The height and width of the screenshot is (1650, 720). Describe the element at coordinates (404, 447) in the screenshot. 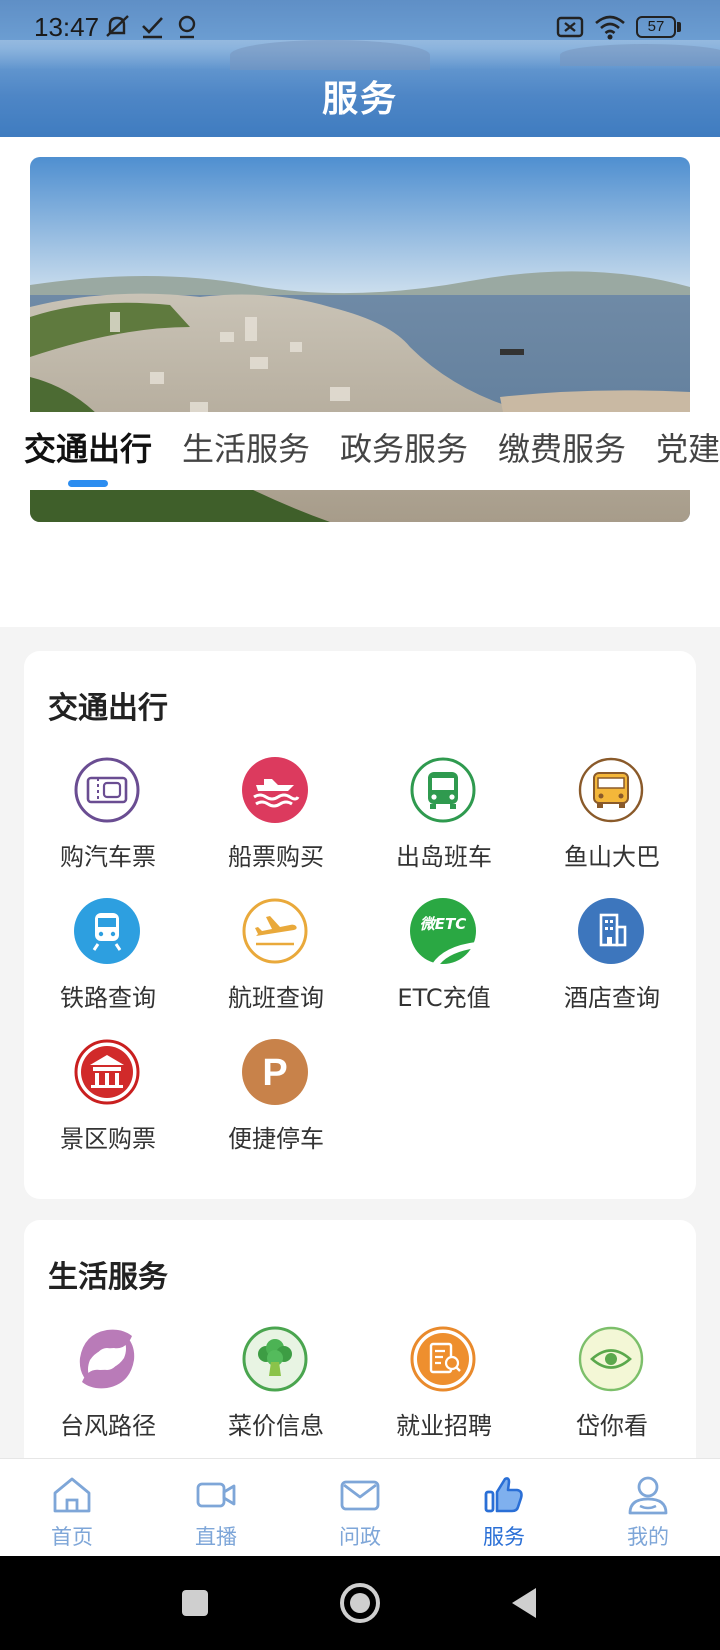

I see `tab-government: 政务服务` at that location.